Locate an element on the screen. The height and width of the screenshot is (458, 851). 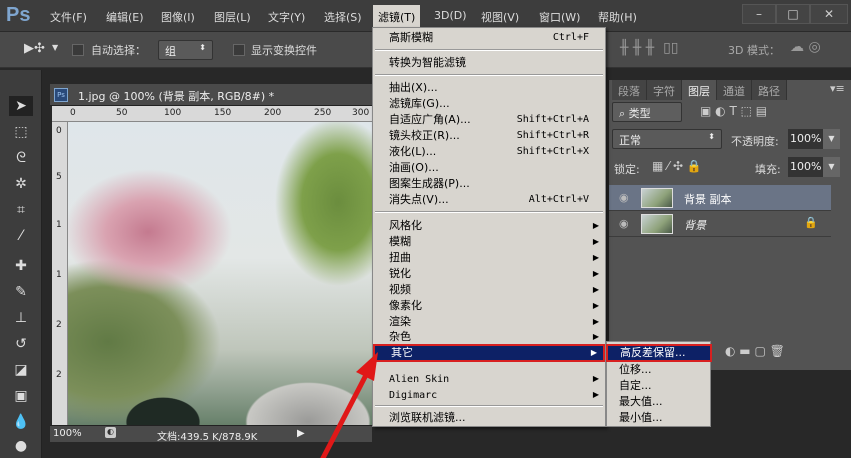
menu-item-pixelate: 像素化 ▶ is located at coordinates (489, 306).